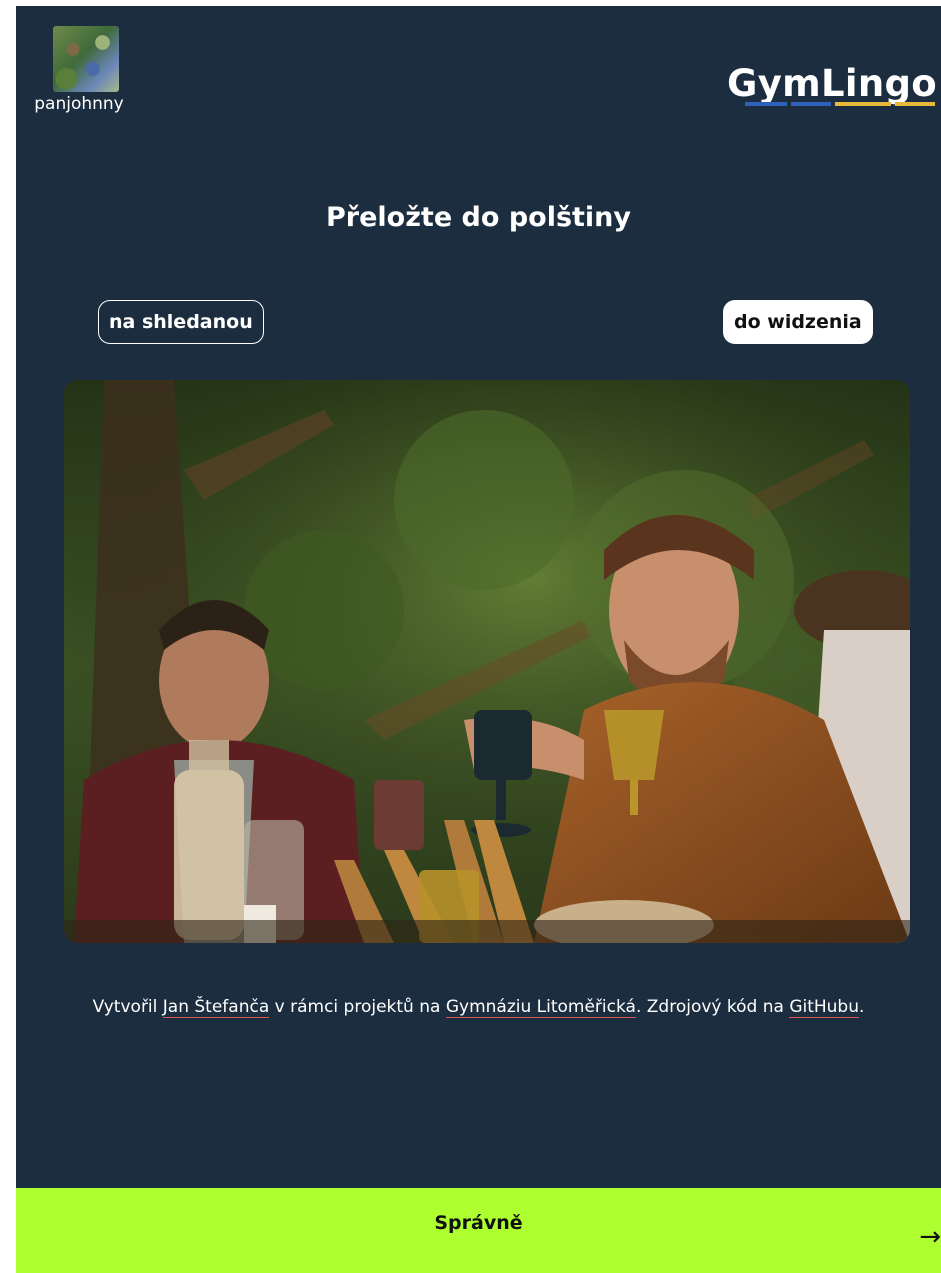  What do you see at coordinates (478, 217) in the screenshot?
I see `exercise-instruction: Přeložte do polštiny` at bounding box center [478, 217].